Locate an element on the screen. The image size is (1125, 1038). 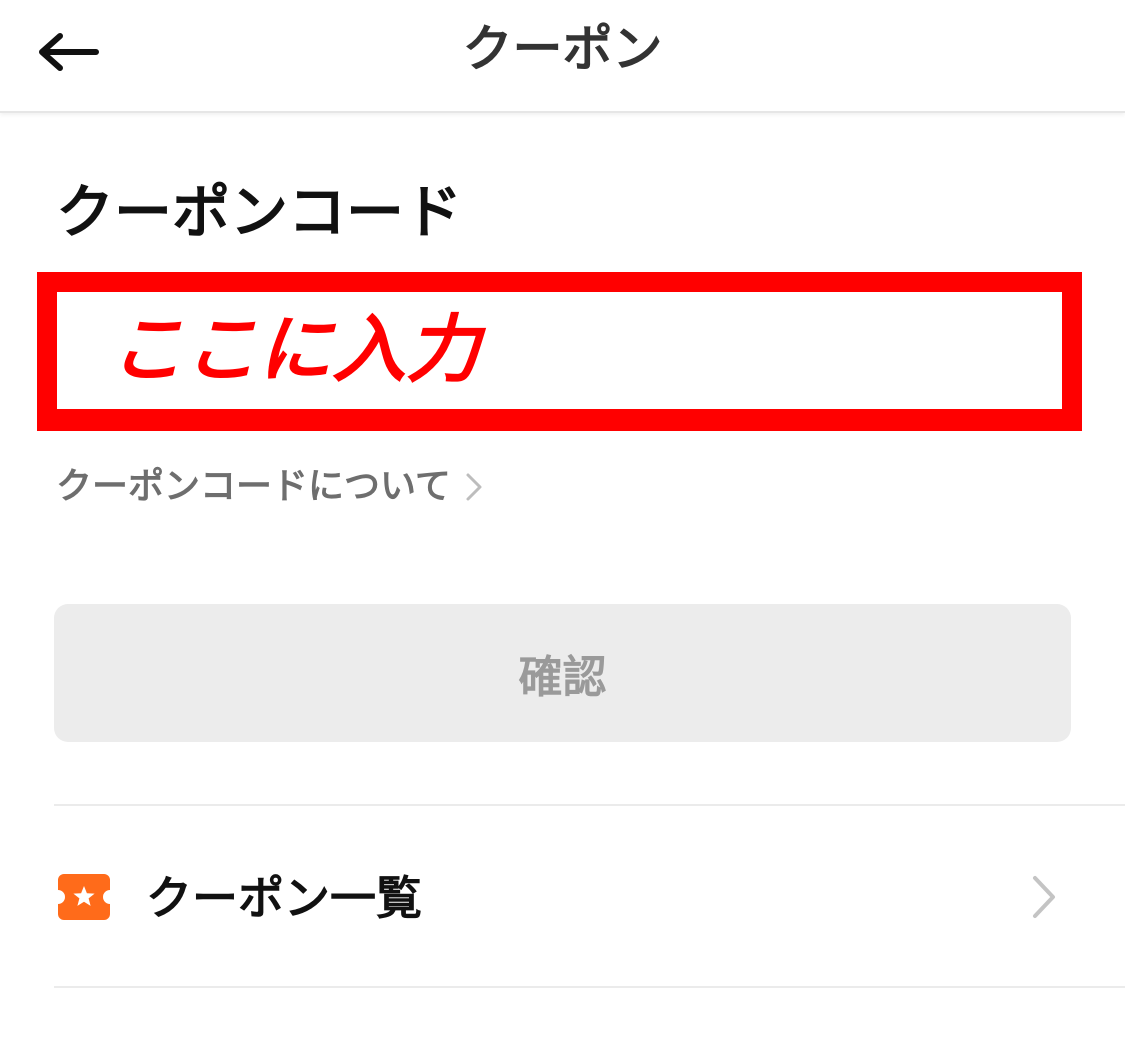
about-coupon-code-link: クーポンコードについて is located at coordinates (269, 487).